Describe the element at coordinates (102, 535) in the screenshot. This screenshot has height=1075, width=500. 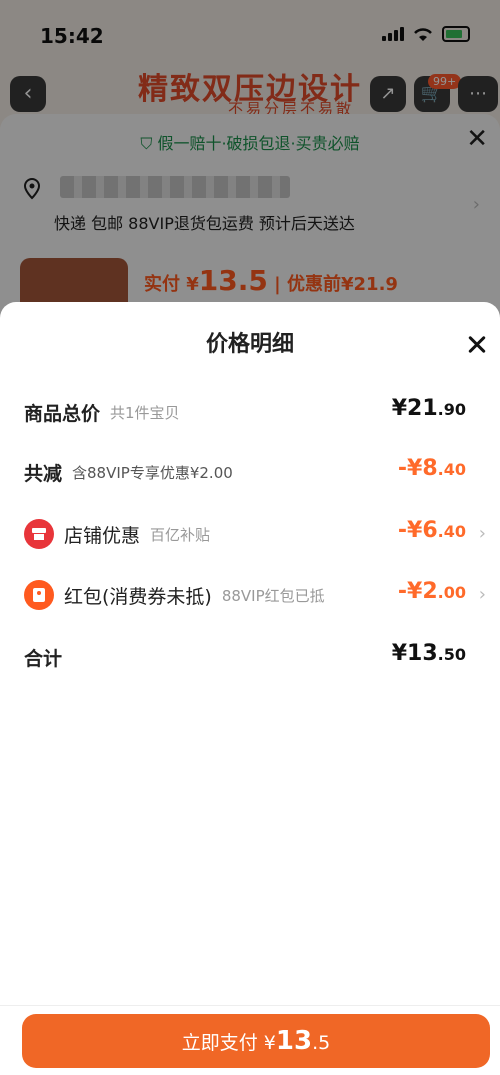
I see `row-label: 店铺优惠` at that location.